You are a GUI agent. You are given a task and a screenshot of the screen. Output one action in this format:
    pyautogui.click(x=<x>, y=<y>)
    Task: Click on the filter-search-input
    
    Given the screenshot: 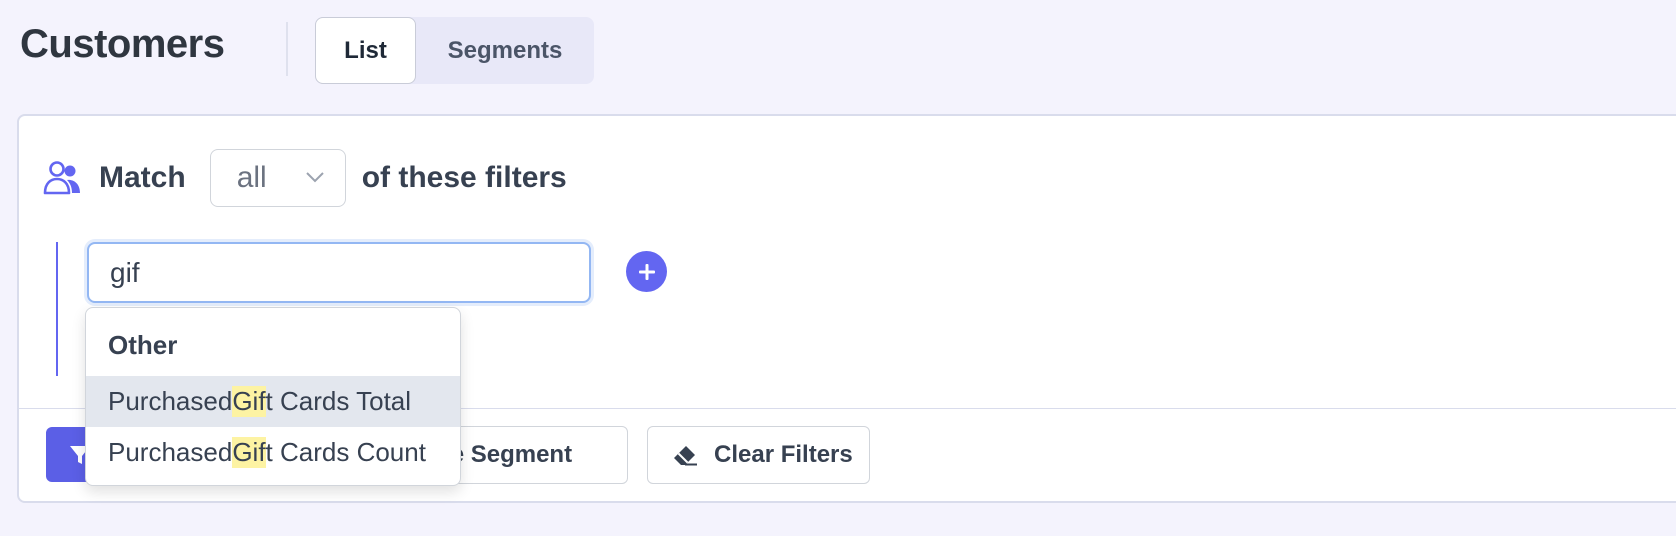 What is the action you would take?
    pyautogui.click(x=339, y=272)
    